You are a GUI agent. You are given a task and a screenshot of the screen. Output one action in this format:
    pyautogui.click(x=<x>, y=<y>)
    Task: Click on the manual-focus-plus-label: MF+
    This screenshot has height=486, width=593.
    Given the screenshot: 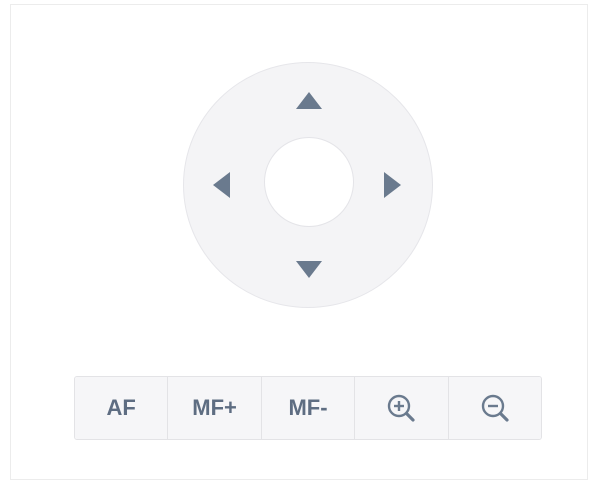 What is the action you would take?
    pyautogui.click(x=214, y=407)
    